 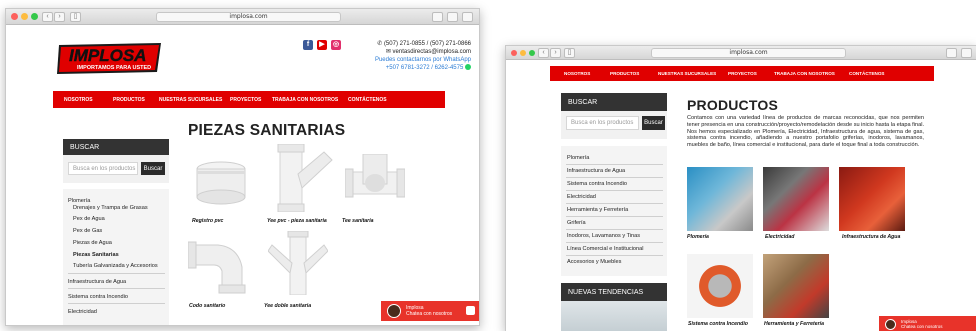 I want to click on chat-text: Implosa Chatea con nosotros, so click(x=429, y=311).